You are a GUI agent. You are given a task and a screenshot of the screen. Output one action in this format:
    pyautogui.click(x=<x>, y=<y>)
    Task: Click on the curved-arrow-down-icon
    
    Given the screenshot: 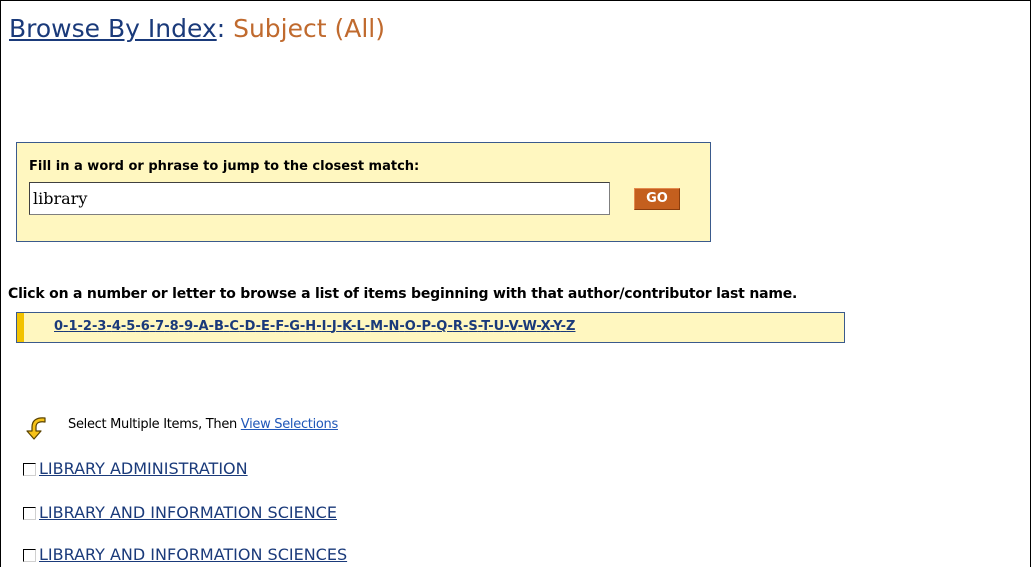 What is the action you would take?
    pyautogui.click(x=36, y=428)
    